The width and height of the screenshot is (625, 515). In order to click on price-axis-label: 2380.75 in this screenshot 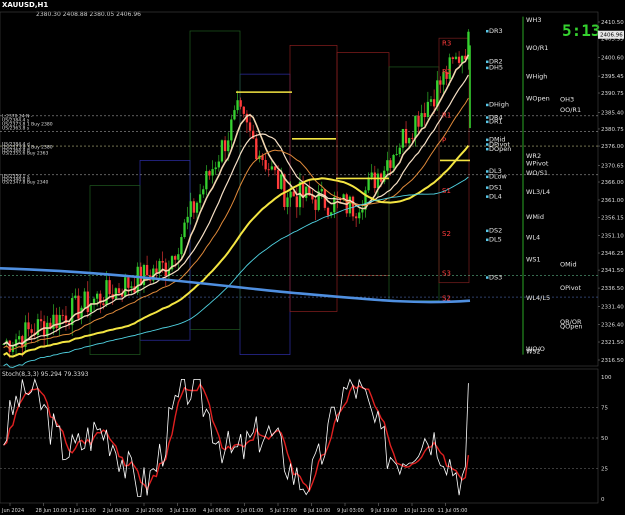, I will do `click(612, 130)`.